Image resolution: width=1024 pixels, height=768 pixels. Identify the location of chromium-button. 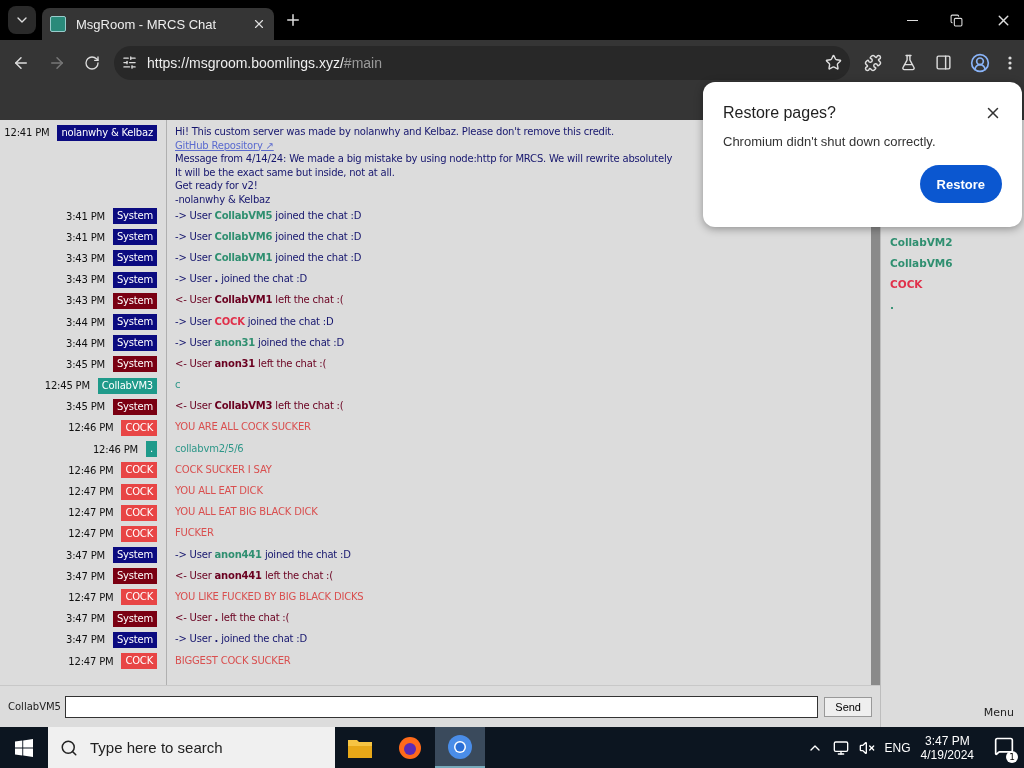
(460, 747).